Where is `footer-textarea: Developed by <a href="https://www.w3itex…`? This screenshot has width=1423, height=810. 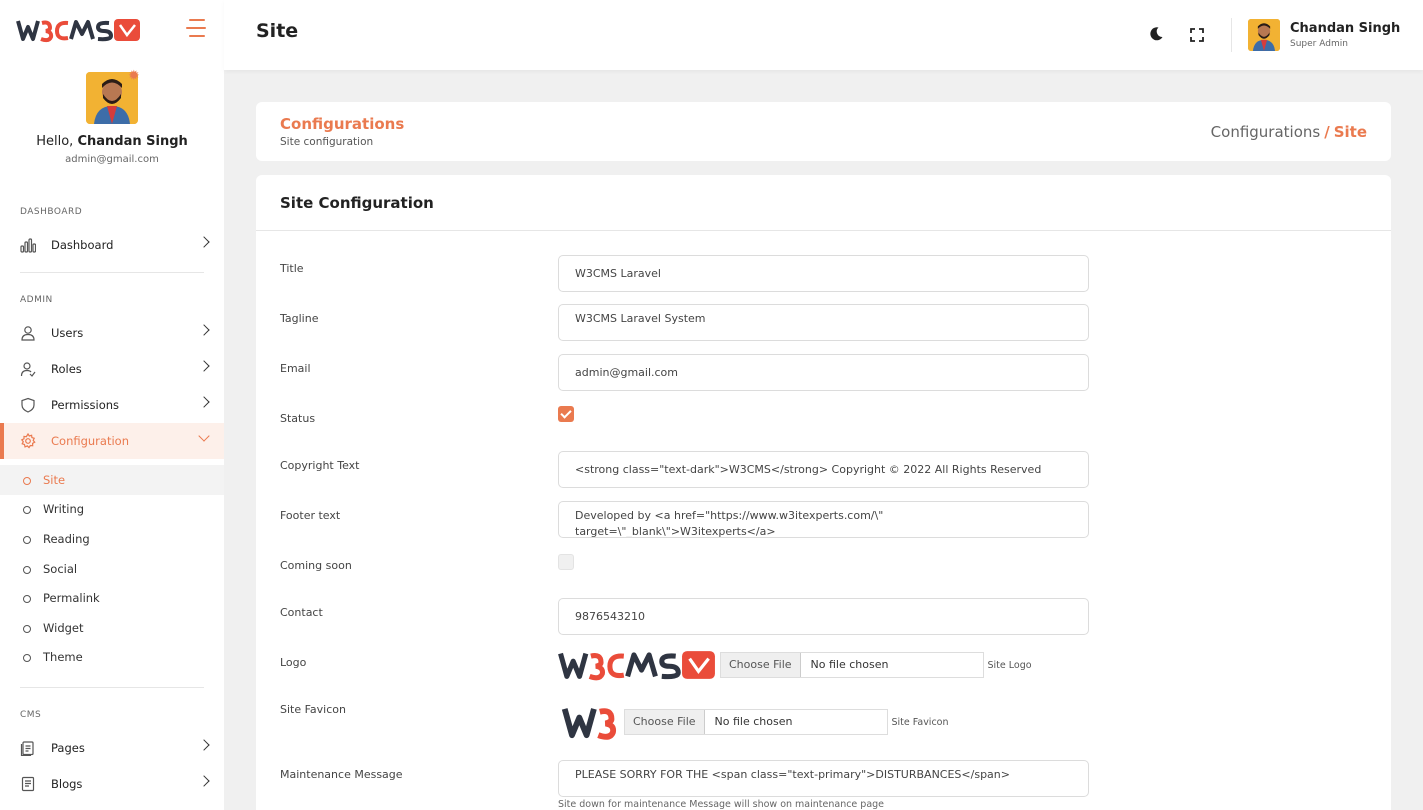
footer-textarea: Developed by <a href="https://www.w3itex… is located at coordinates (823, 519).